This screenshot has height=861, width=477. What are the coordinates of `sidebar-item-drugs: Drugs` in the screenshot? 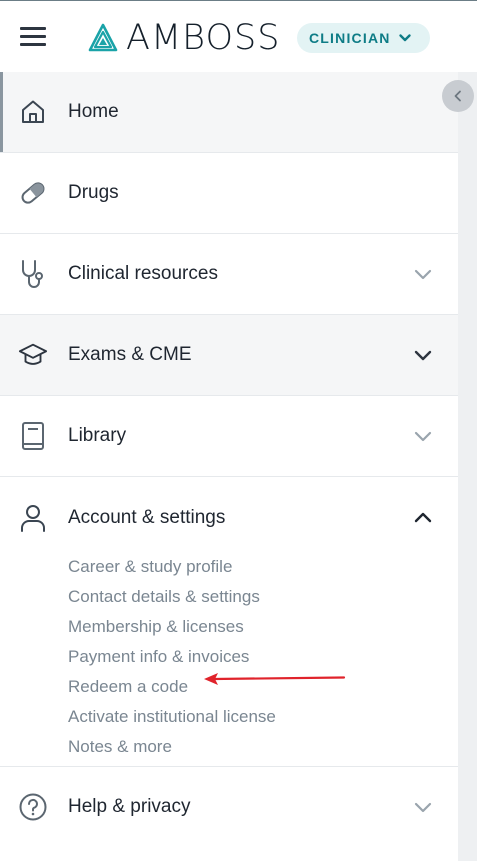 It's located at (229, 193).